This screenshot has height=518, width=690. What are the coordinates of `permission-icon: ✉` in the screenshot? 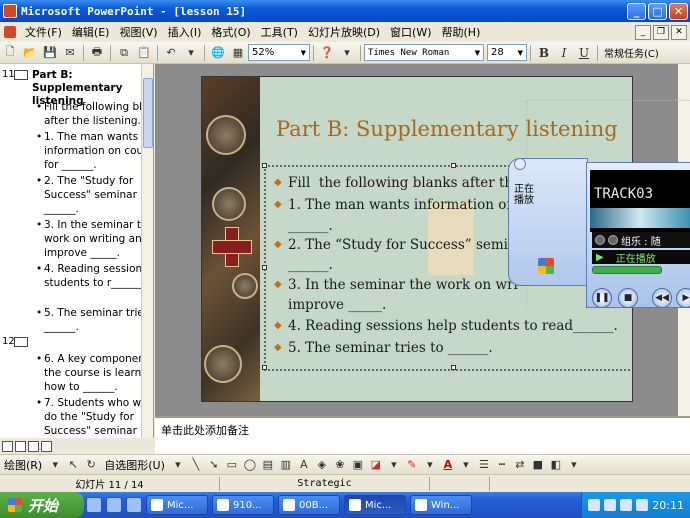 It's located at (70, 53).